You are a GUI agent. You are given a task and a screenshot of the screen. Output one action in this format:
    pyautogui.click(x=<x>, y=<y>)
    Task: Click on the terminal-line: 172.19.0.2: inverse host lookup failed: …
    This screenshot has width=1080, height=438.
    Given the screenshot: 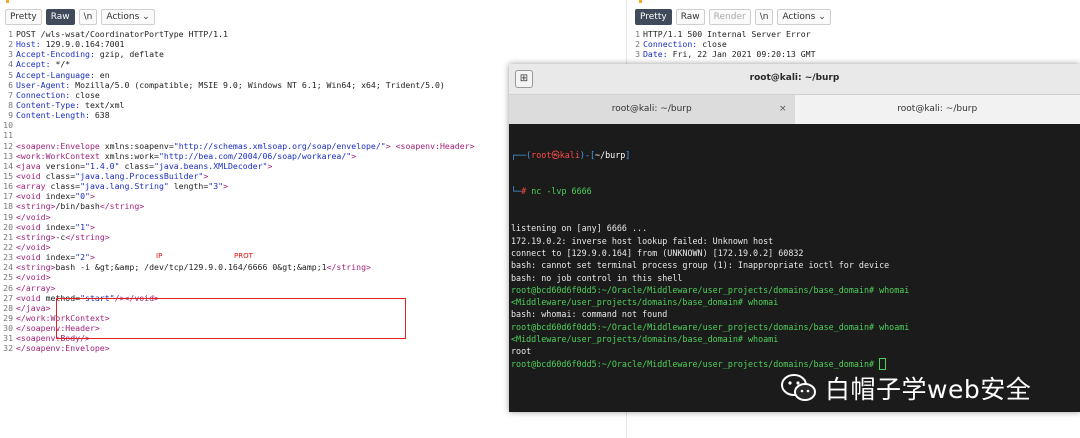 What is the action you would take?
    pyautogui.click(x=795, y=241)
    